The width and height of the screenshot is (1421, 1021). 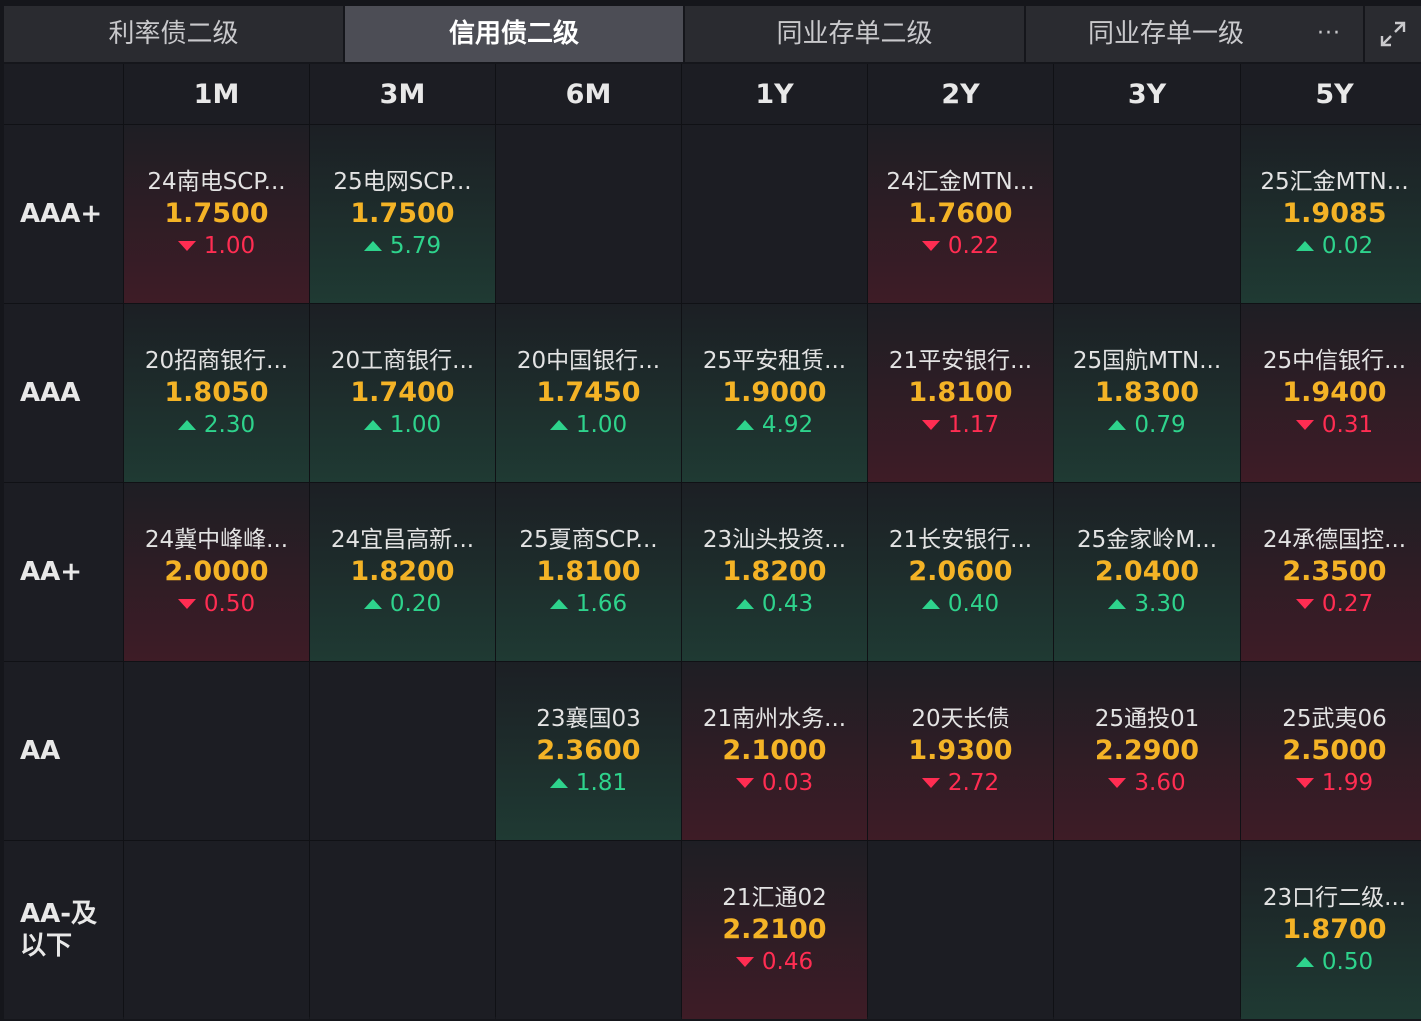 What do you see at coordinates (1347, 246) in the screenshot?
I see `change-value: 0.02` at bounding box center [1347, 246].